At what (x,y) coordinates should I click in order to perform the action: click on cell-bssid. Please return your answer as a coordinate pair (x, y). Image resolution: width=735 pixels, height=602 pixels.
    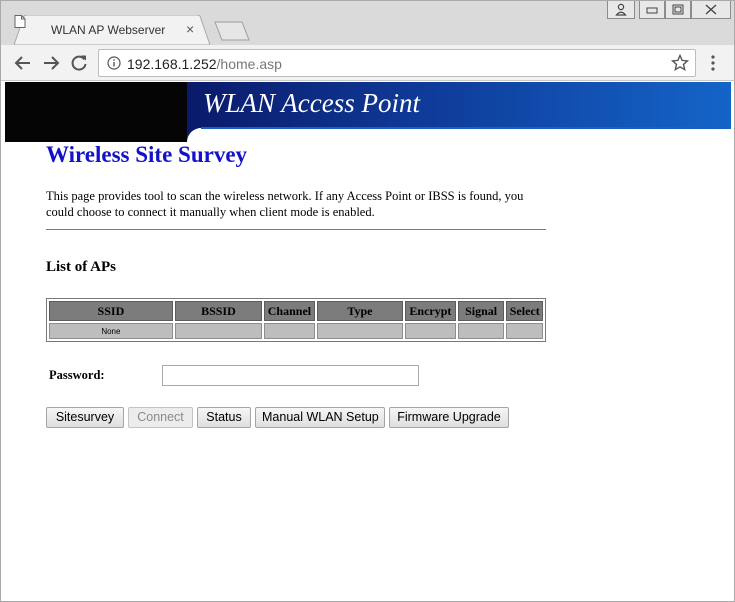
    Looking at the image, I should click on (218, 331).